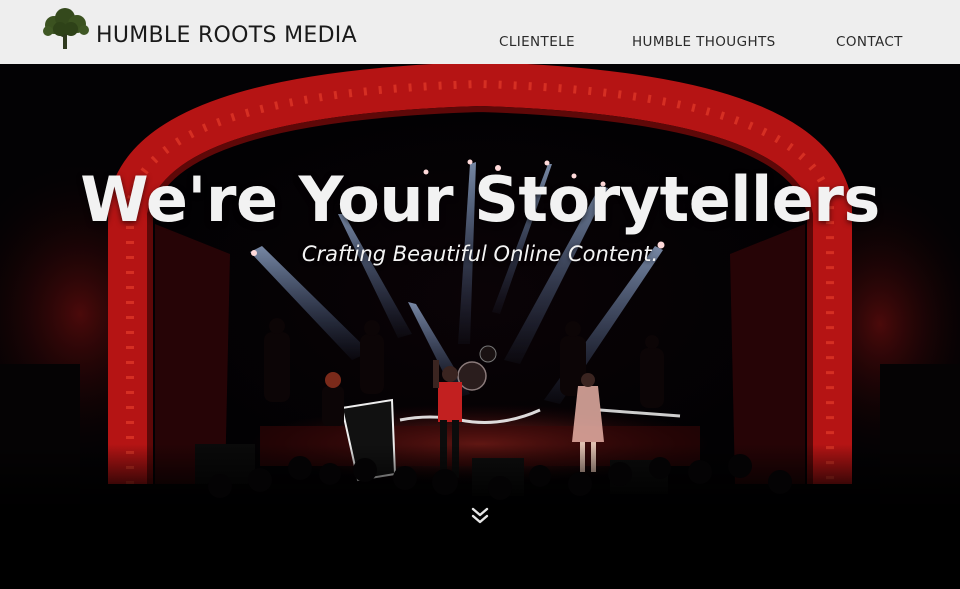 The height and width of the screenshot is (589, 960). What do you see at coordinates (480, 199) in the screenshot?
I see `hero-headline: We're Your Storytellers` at bounding box center [480, 199].